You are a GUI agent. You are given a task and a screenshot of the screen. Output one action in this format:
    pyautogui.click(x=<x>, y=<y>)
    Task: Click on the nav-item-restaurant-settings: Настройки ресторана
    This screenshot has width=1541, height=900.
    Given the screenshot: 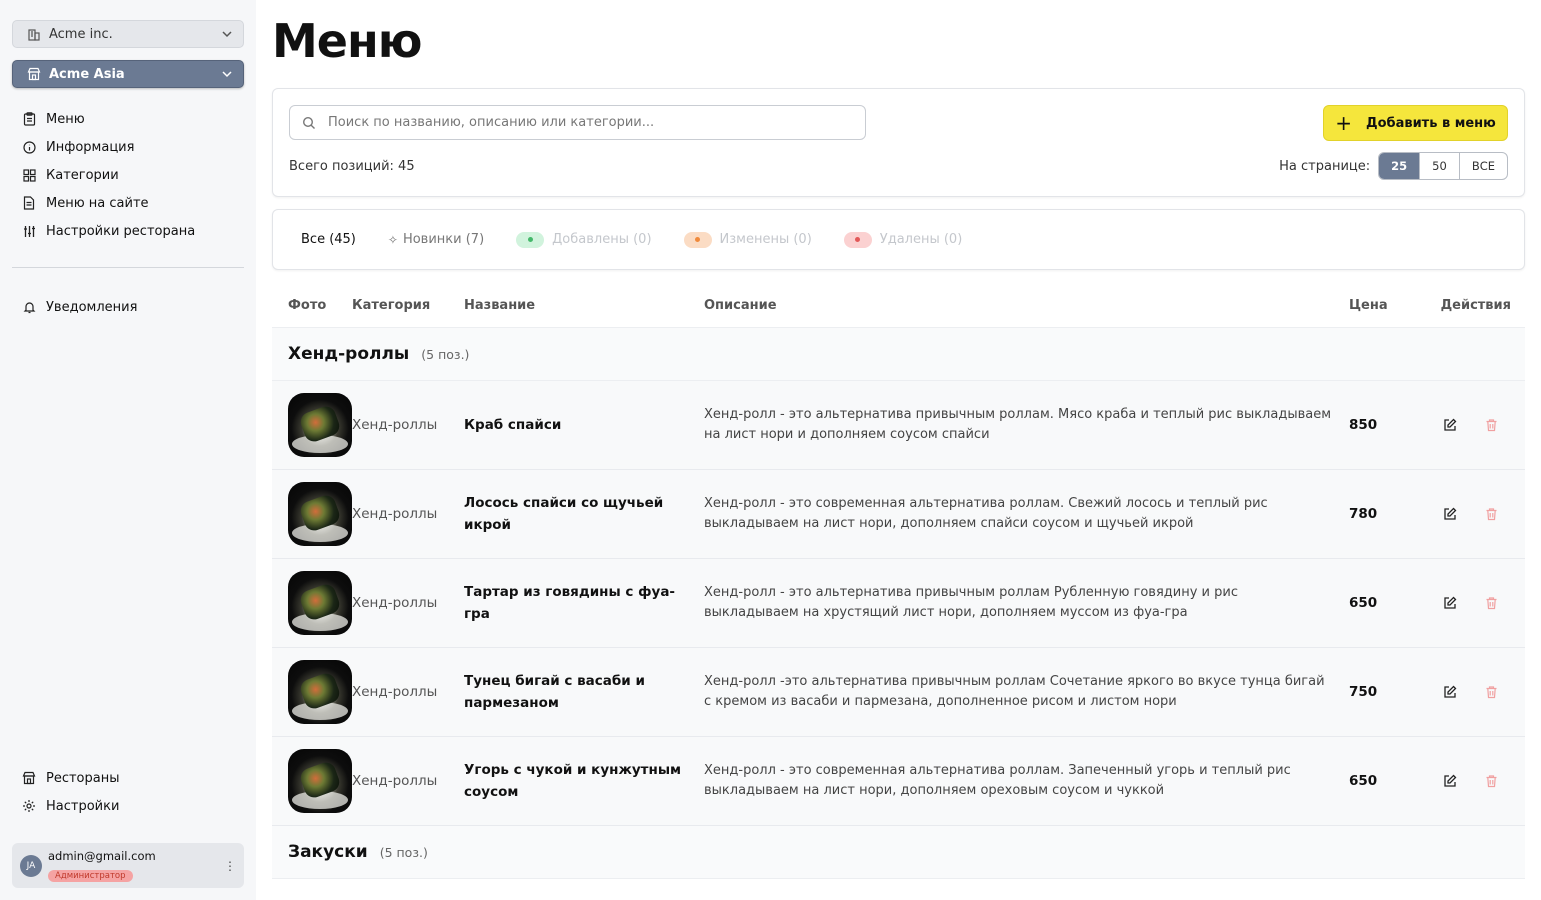 What is the action you would take?
    pyautogui.click(x=133, y=231)
    